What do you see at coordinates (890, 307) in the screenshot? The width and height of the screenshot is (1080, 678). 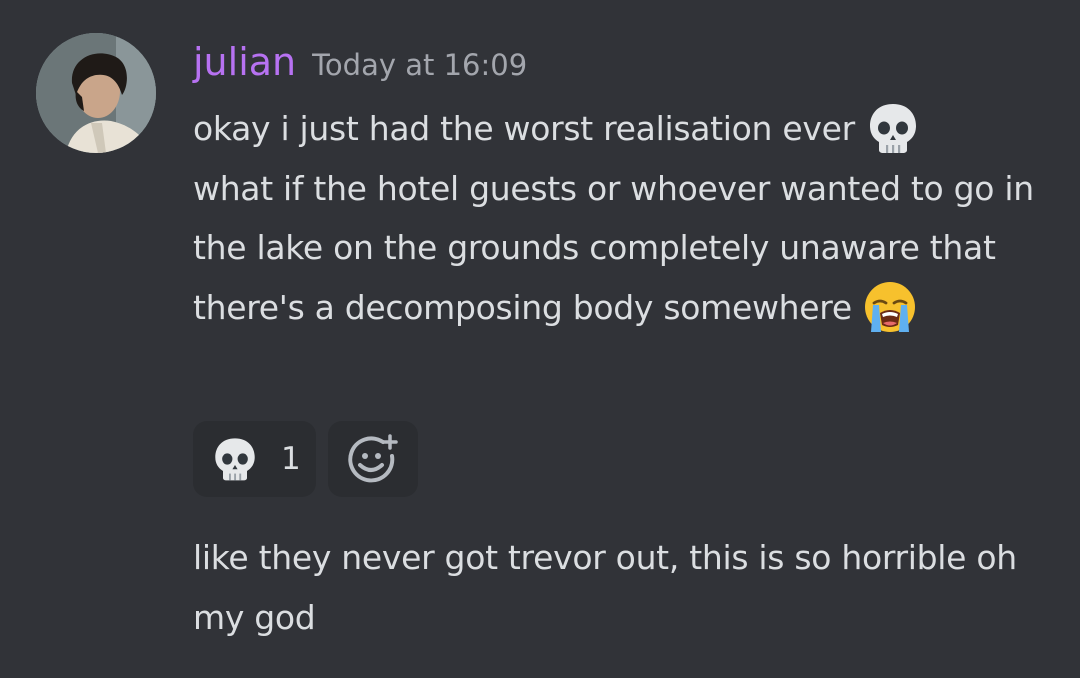 I see `loudly-crying-face-icon` at bounding box center [890, 307].